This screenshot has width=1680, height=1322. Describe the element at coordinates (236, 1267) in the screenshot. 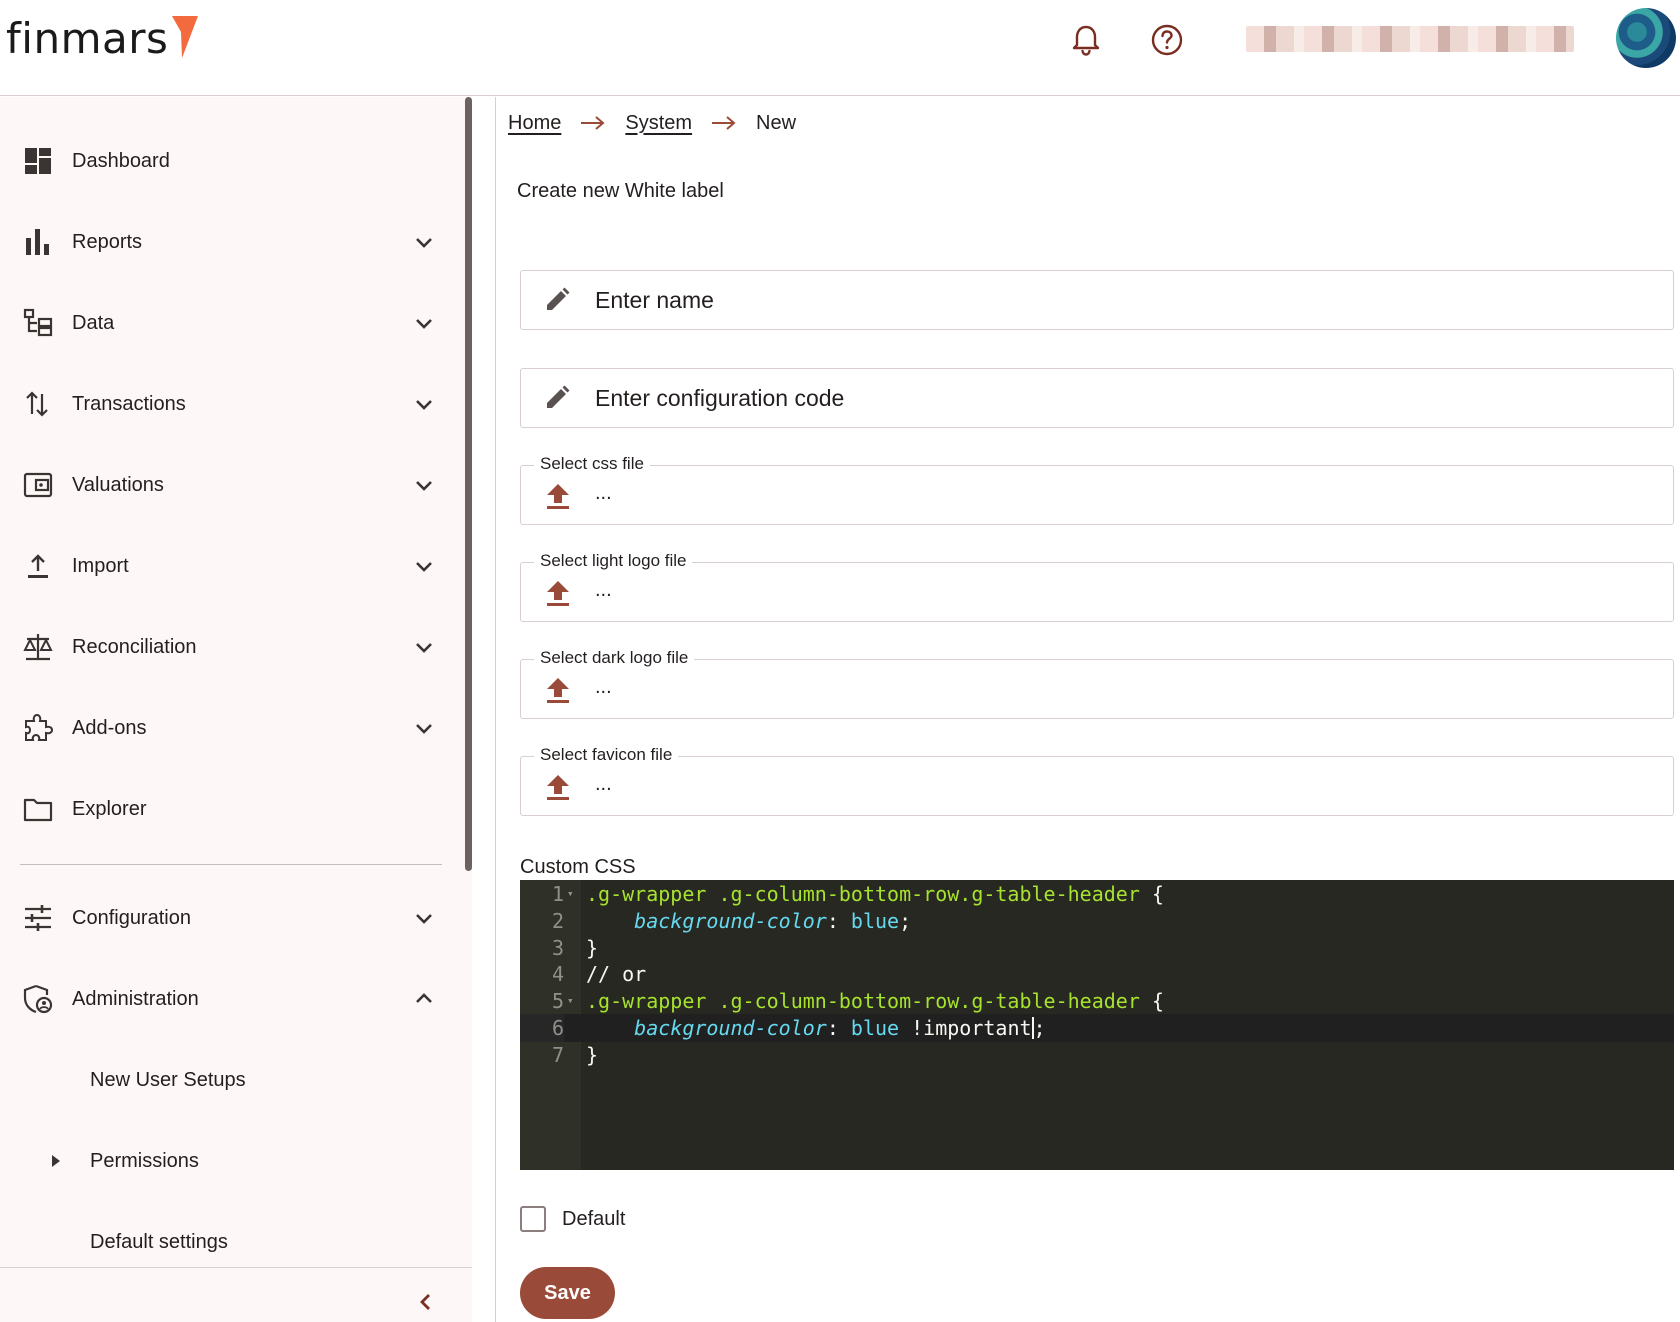

I see `sidebar-bottom-divider` at that location.